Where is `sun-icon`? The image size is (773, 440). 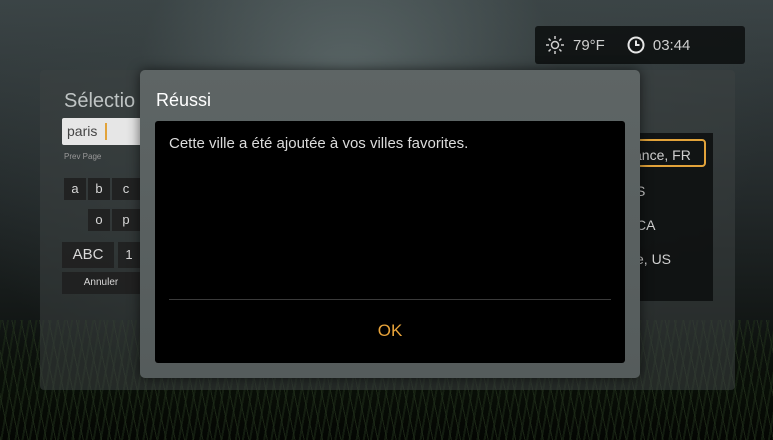 sun-icon is located at coordinates (555, 45).